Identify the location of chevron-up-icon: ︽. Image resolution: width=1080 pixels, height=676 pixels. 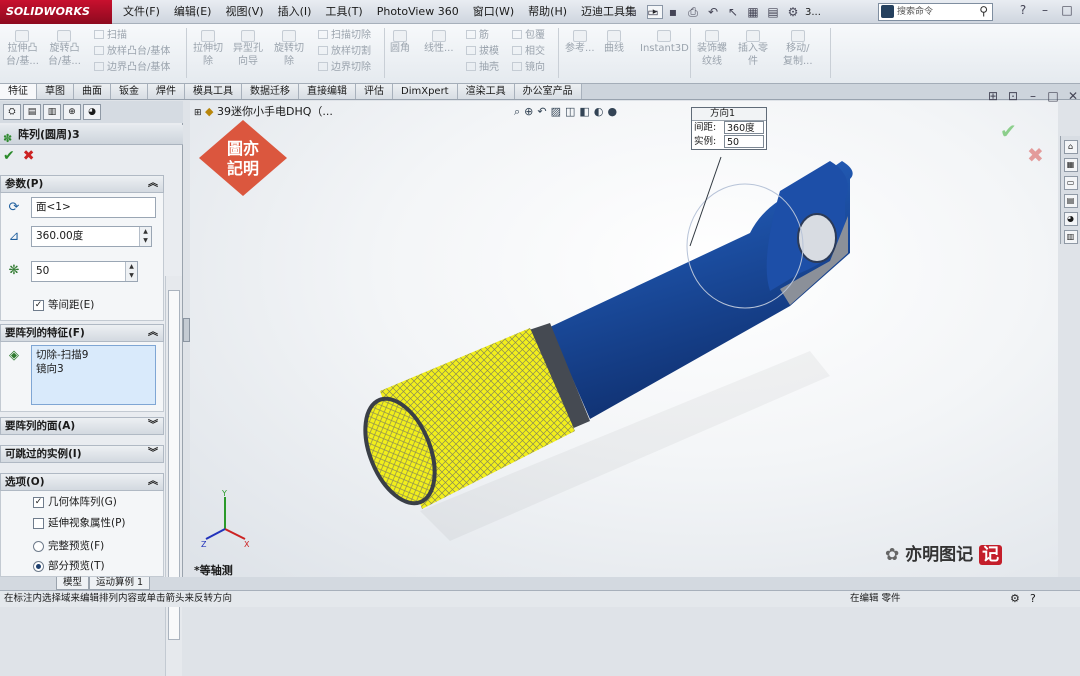
(153, 333).